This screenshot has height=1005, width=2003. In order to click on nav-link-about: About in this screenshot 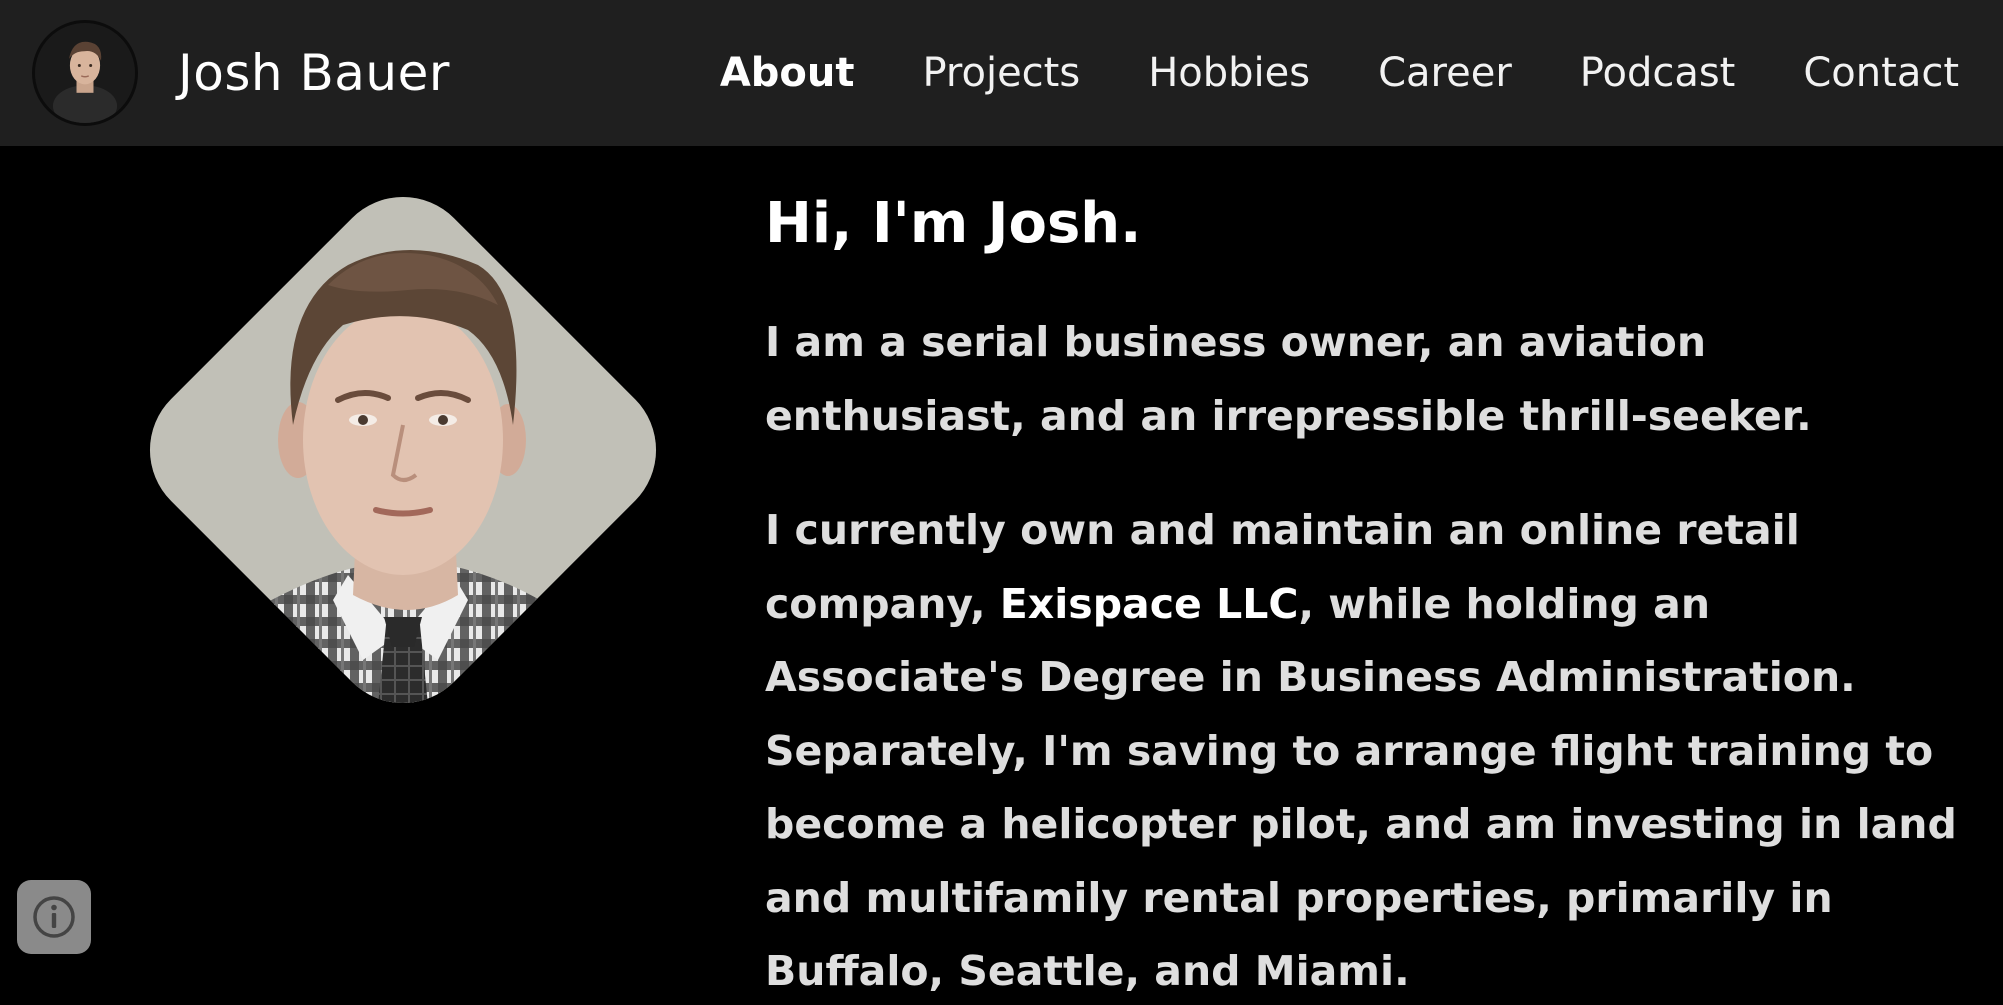, I will do `click(787, 73)`.